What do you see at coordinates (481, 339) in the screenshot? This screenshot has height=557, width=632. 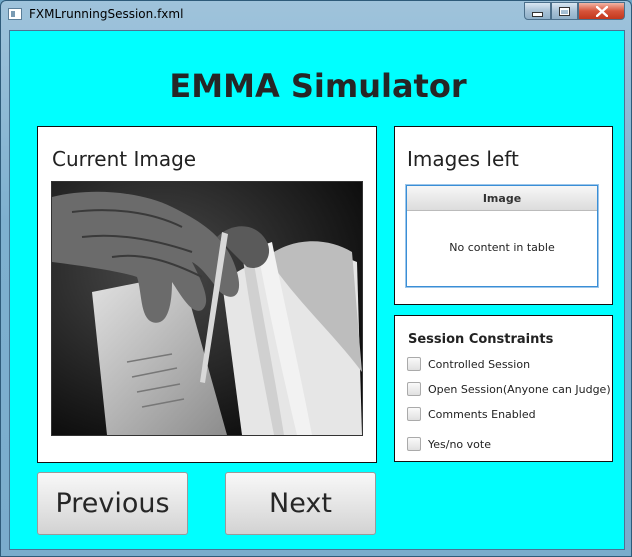 I see `session-constraints-title: Session Constraints` at bounding box center [481, 339].